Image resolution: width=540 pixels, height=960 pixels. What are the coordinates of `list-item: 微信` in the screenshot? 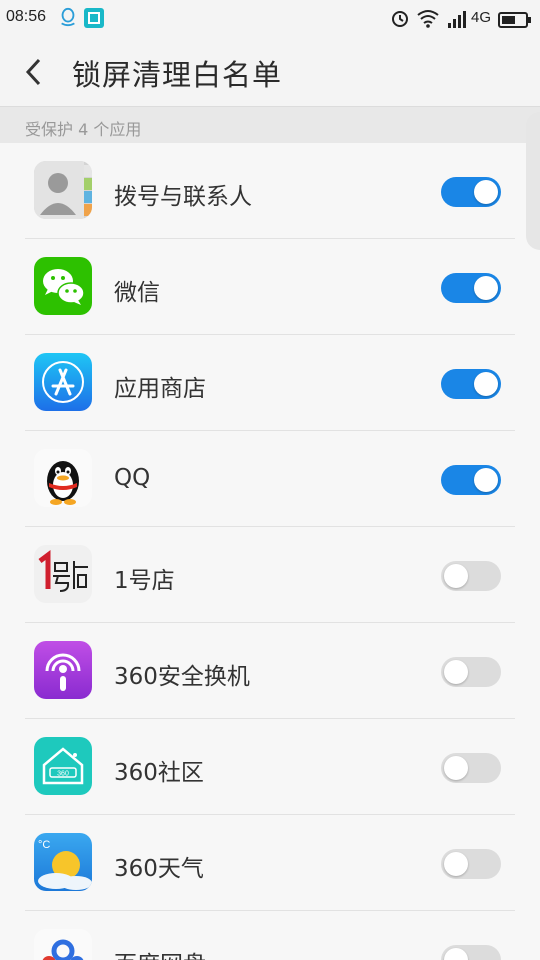 It's located at (270, 287).